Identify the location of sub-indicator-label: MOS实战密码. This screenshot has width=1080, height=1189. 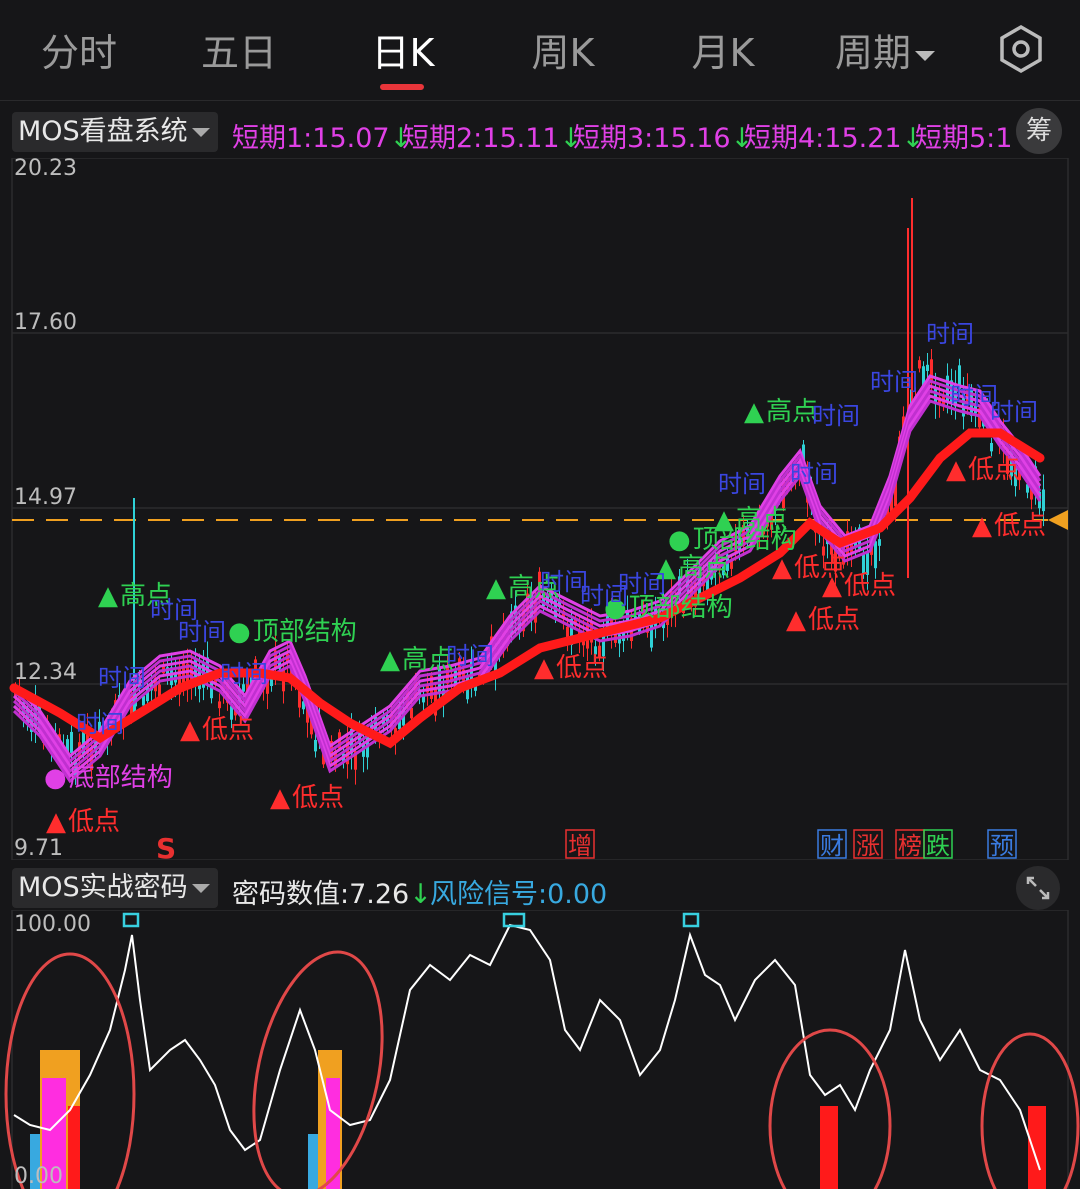
(103, 887).